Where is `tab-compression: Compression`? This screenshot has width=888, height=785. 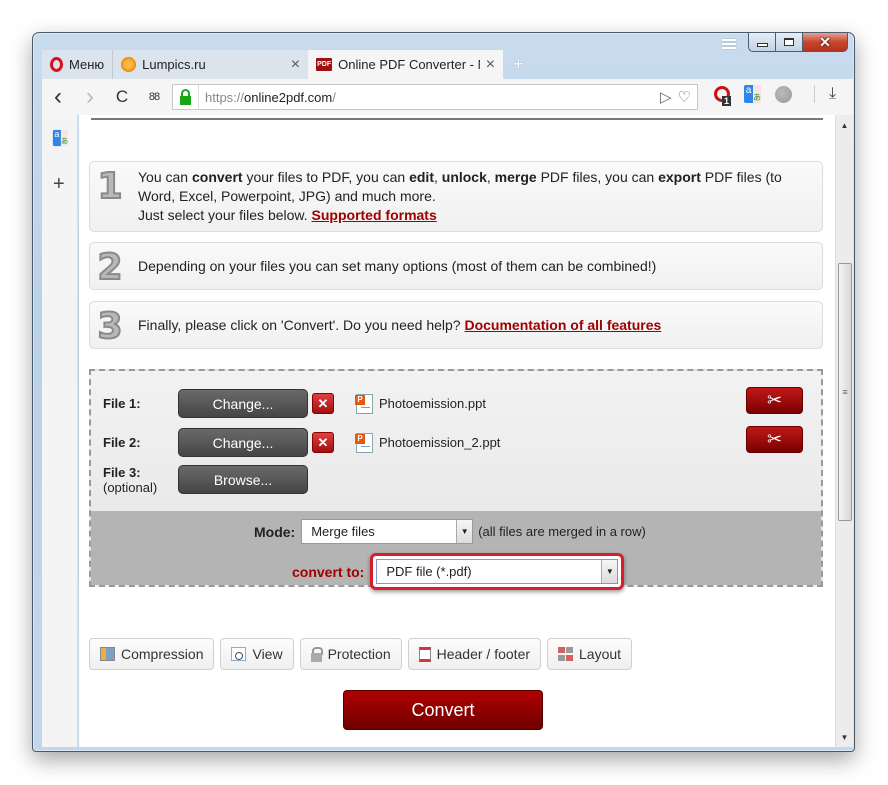 tab-compression: Compression is located at coordinates (152, 654).